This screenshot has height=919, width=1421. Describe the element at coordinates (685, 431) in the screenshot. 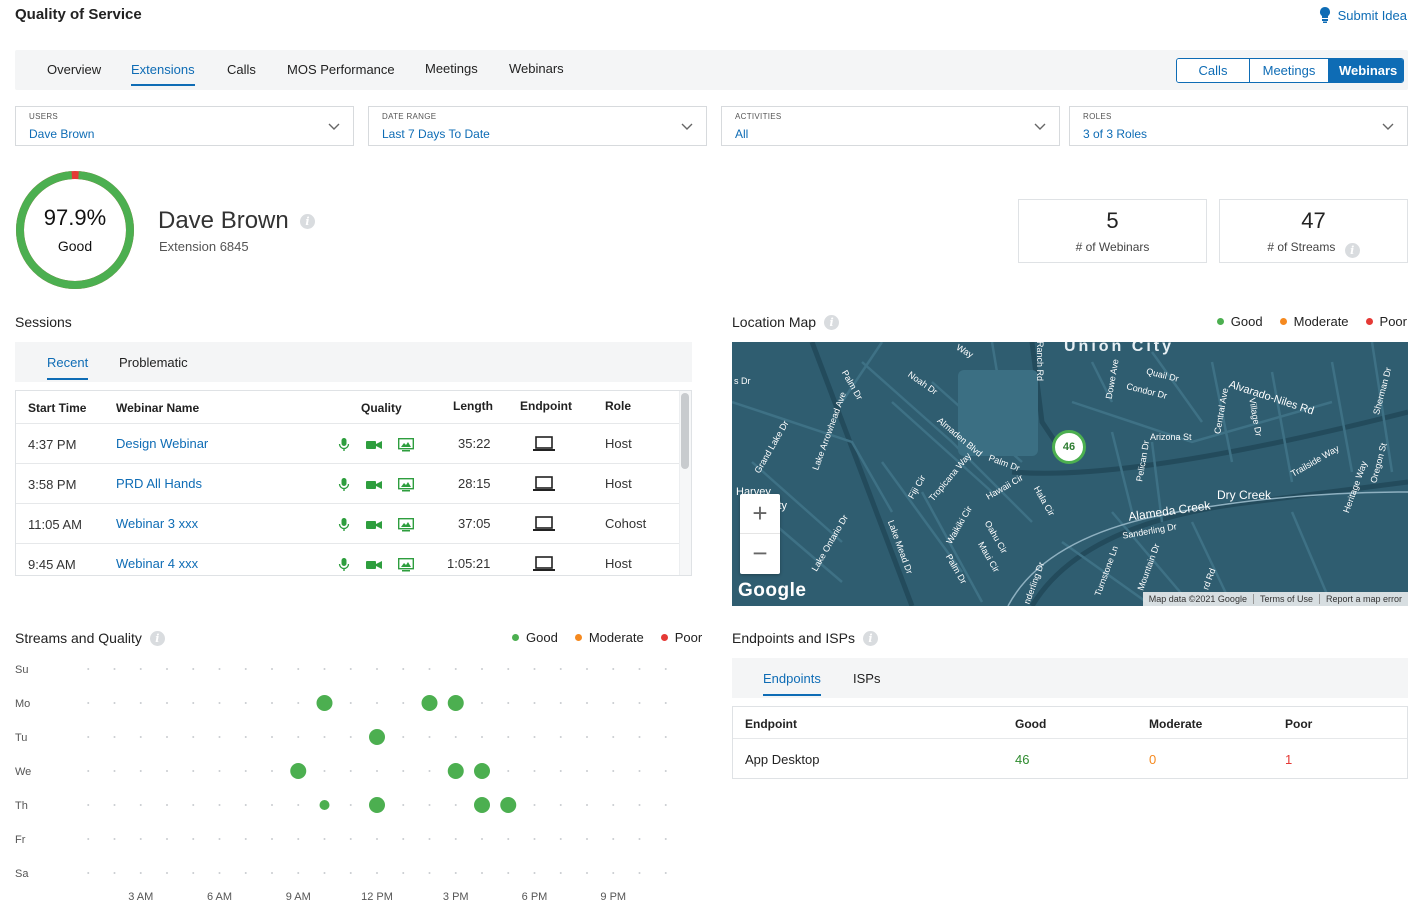

I see `sessions-scrollbar-thumb` at that location.